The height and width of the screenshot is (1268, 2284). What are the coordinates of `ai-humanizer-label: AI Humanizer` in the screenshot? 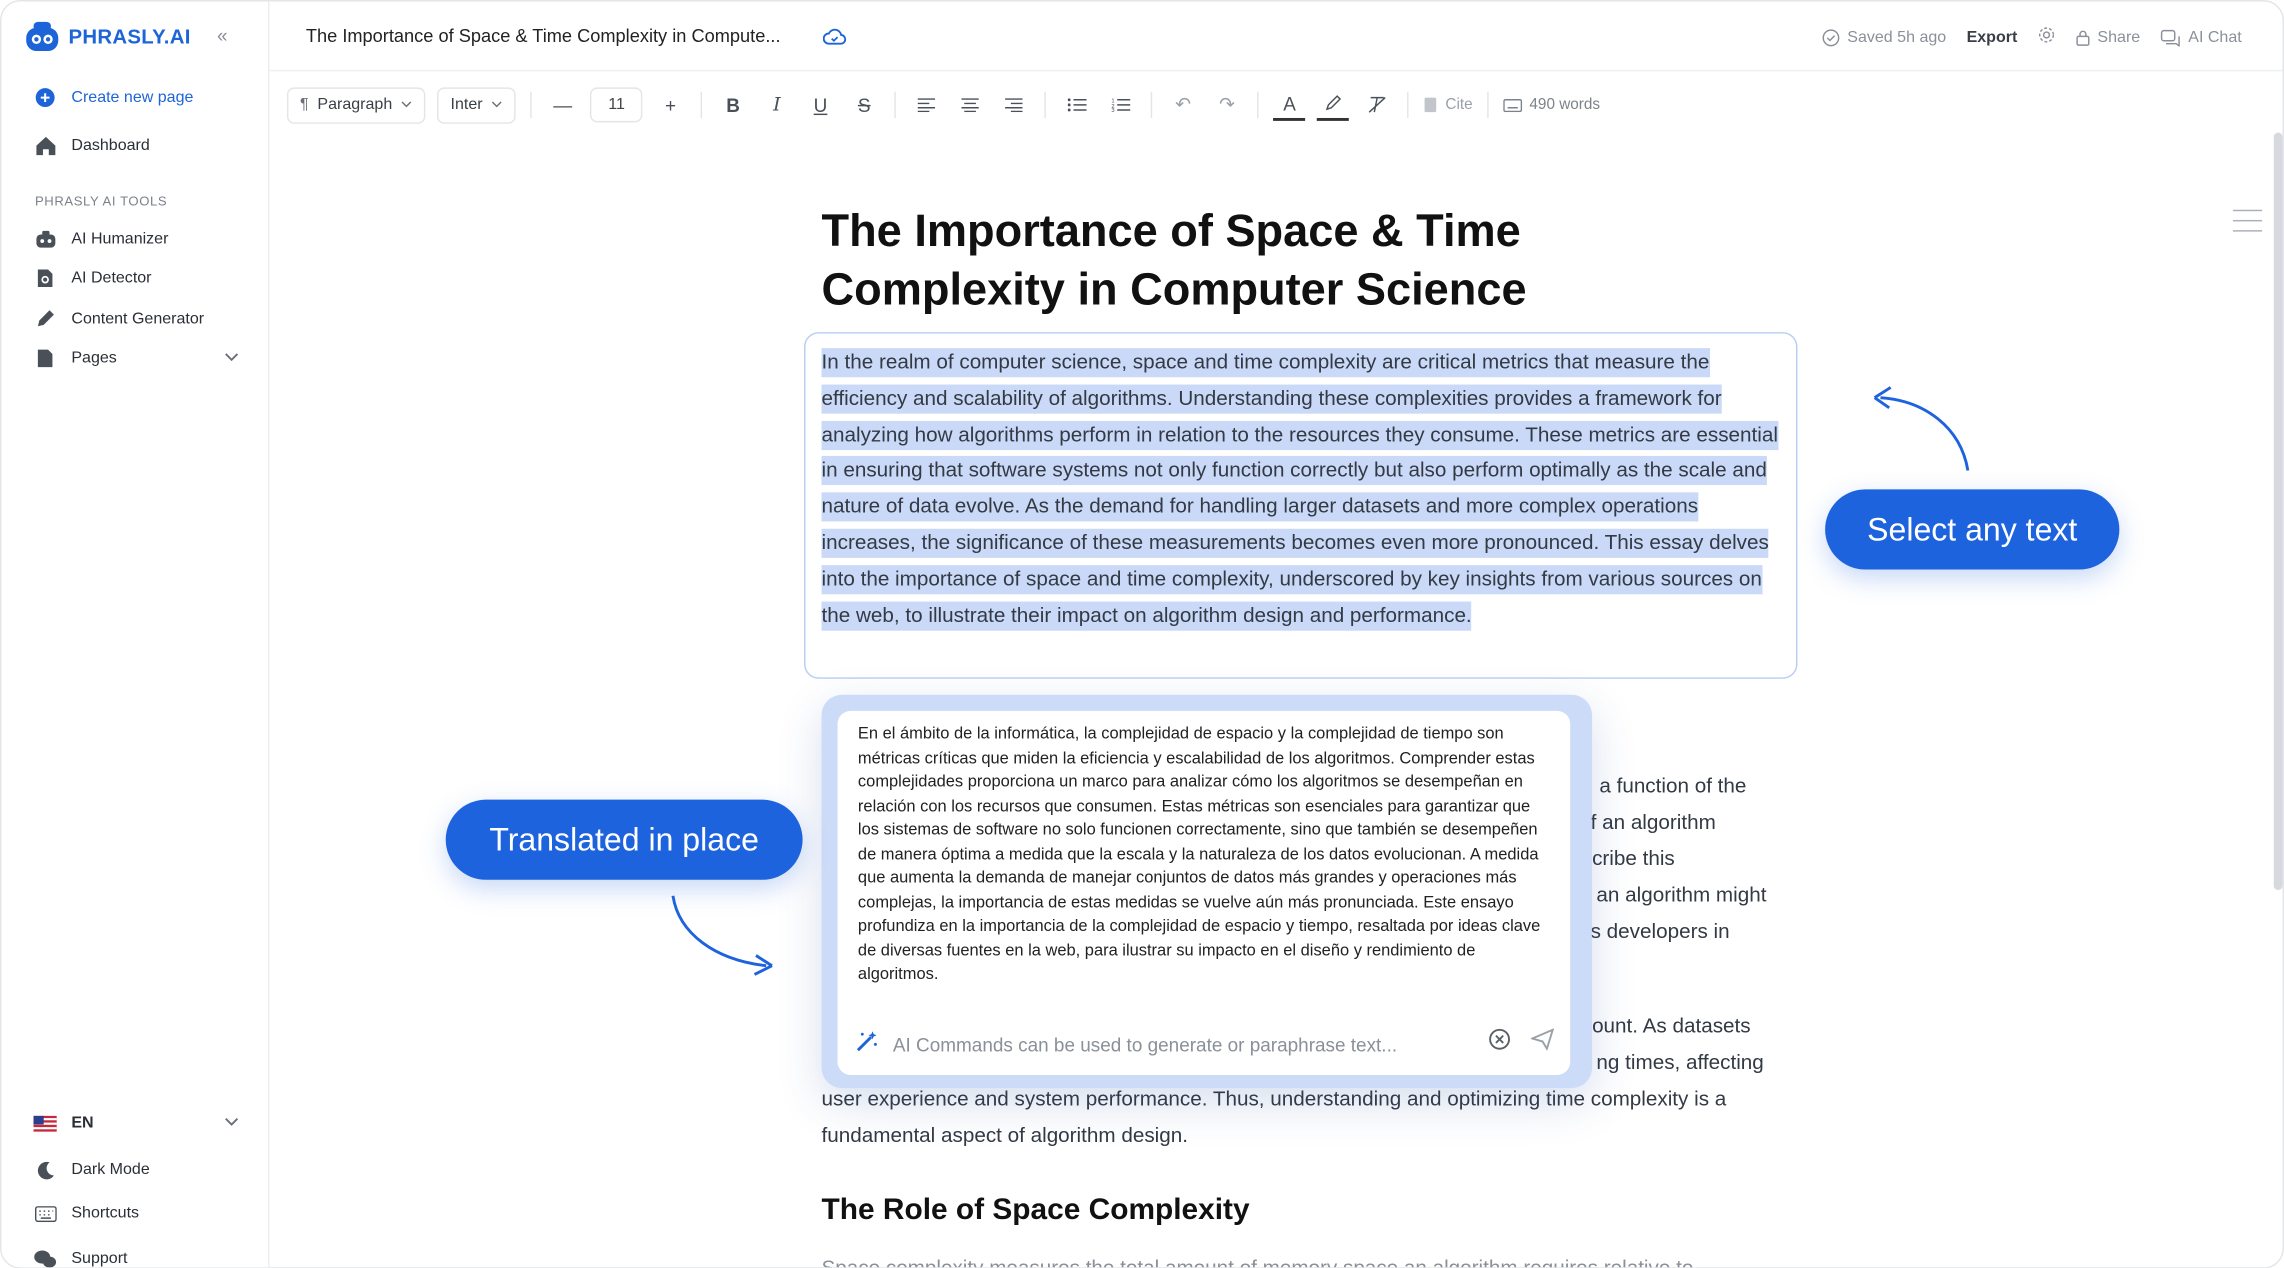 It's located at (120, 239).